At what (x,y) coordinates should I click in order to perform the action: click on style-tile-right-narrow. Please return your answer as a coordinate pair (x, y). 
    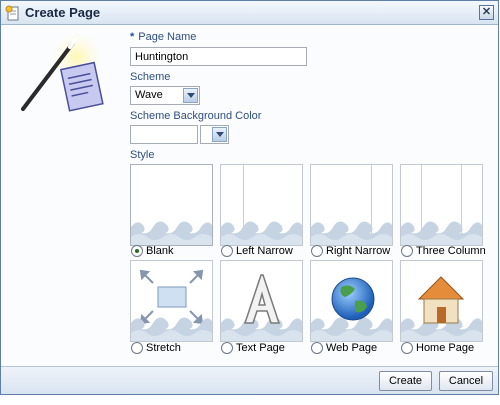
    Looking at the image, I should click on (351, 205).